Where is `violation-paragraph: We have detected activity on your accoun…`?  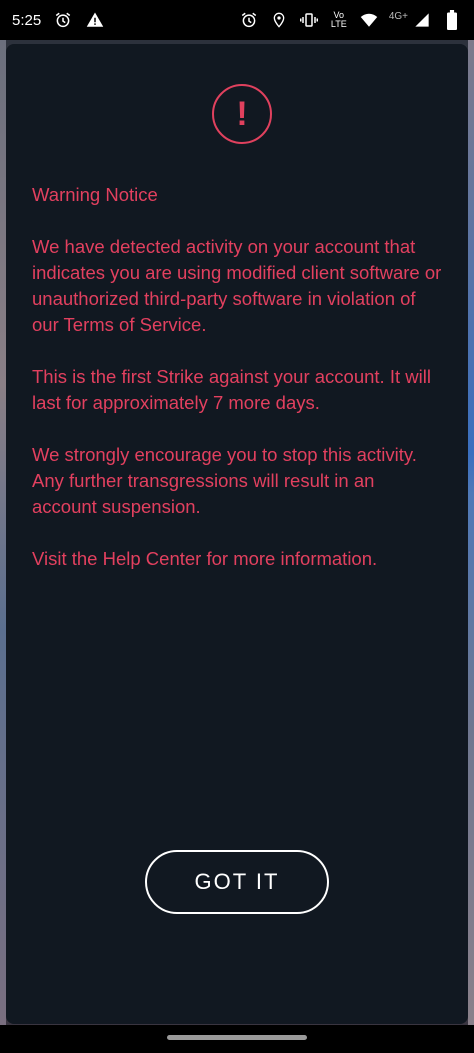 violation-paragraph: We have detected activity on your accoun… is located at coordinates (238, 286).